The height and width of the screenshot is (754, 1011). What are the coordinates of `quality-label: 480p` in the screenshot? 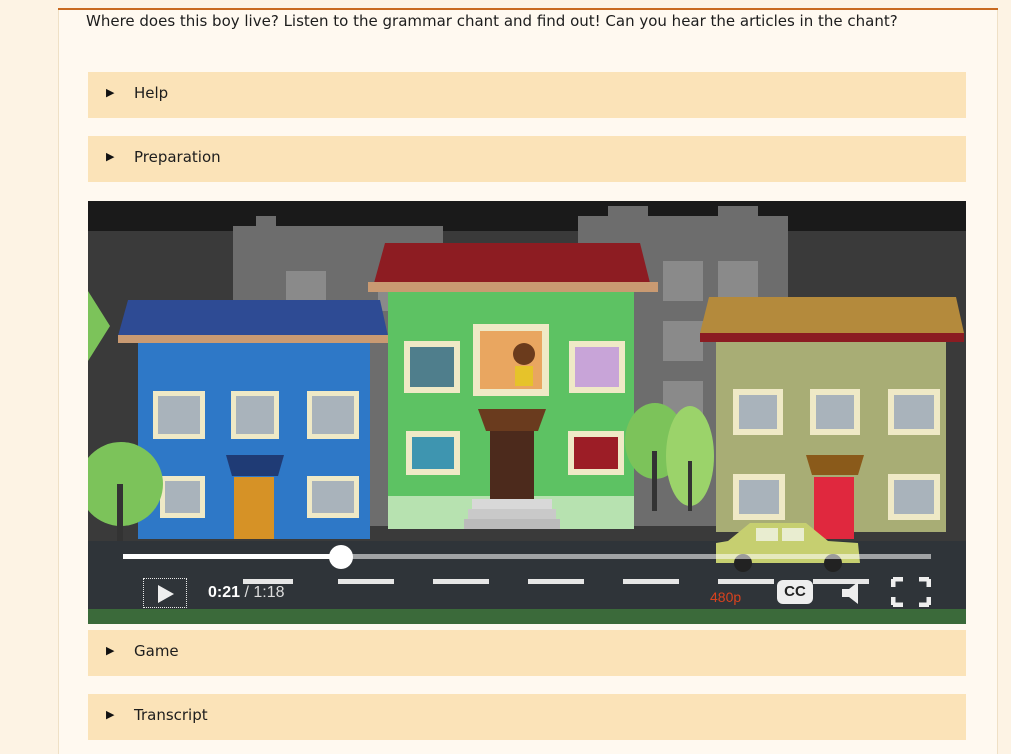 It's located at (725, 597).